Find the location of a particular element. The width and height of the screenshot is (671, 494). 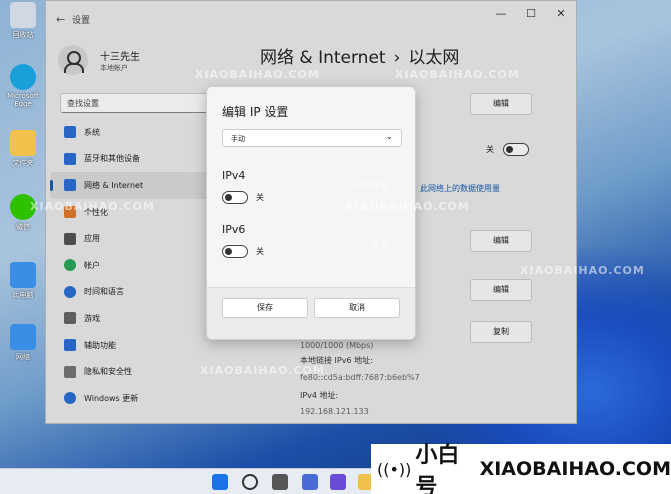

search-icon is located at coordinates (250, 482).